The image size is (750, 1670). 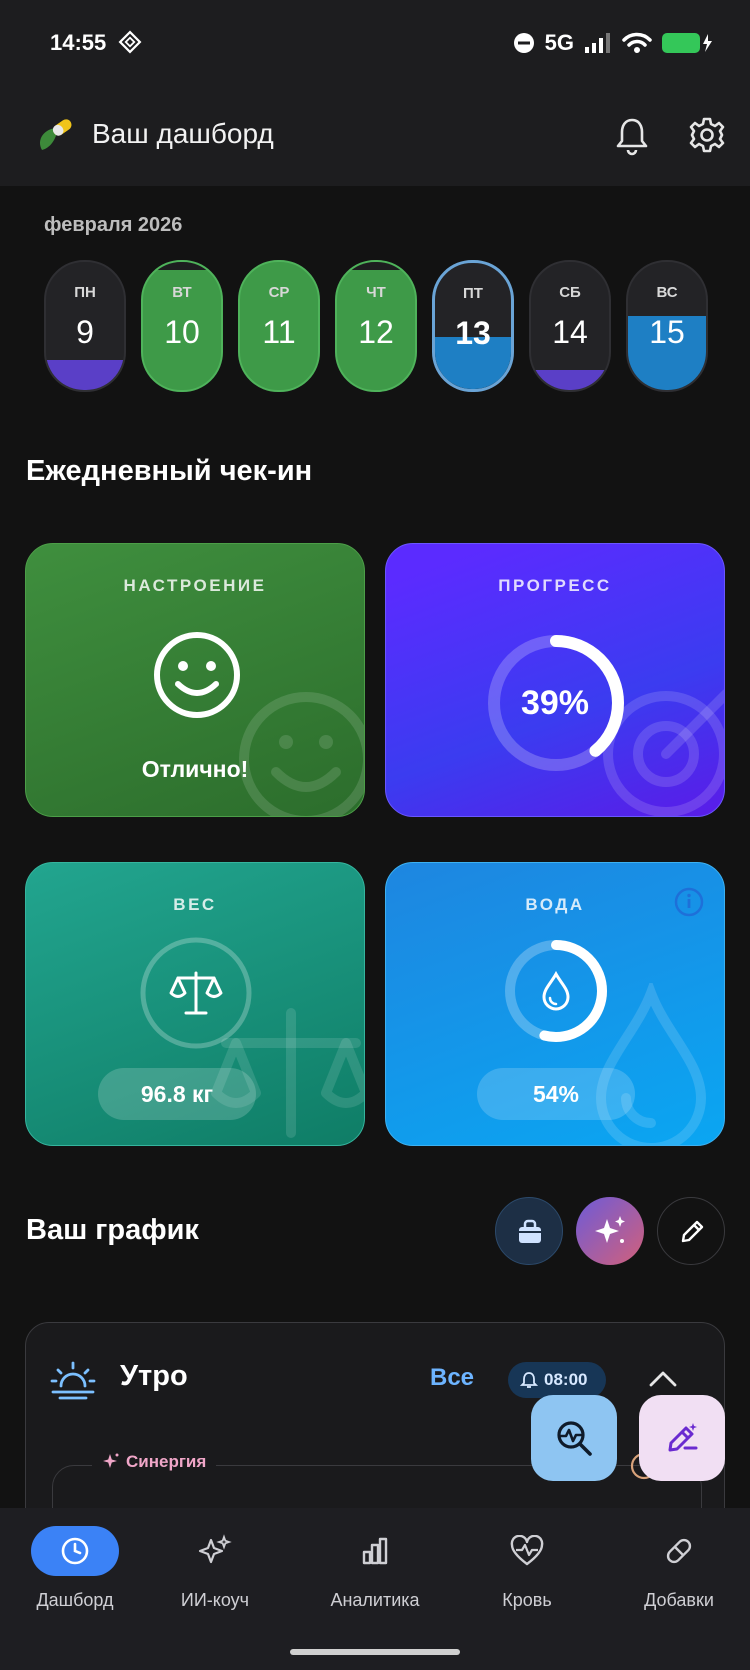 I want to click on shop-button, so click(x=529, y=1231).